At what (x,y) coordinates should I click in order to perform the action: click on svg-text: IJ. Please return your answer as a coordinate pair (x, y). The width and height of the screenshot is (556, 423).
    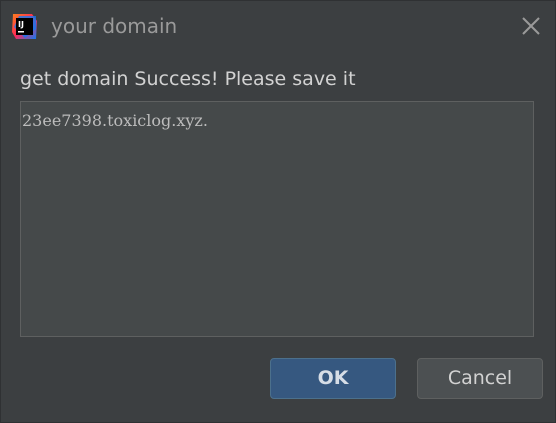
    Looking at the image, I should click on (21, 24).